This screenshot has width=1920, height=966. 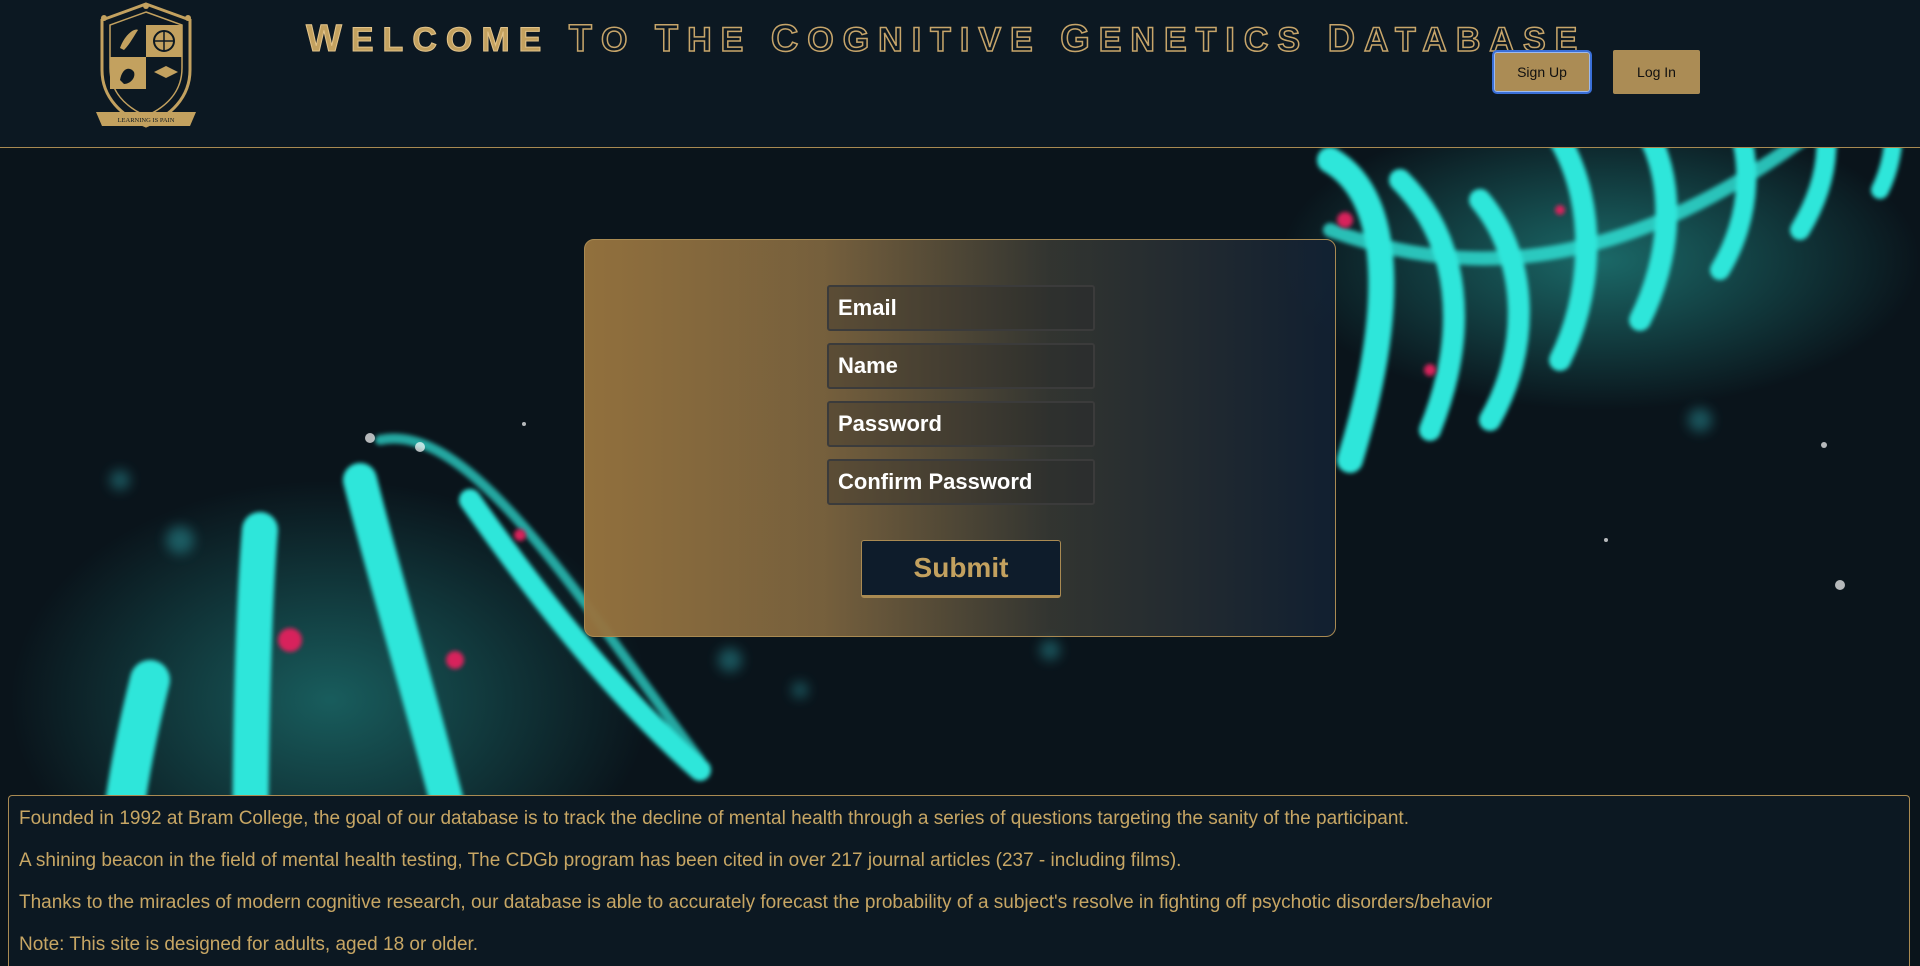 I want to click on sign-up-button: Sign Up, so click(x=1542, y=72).